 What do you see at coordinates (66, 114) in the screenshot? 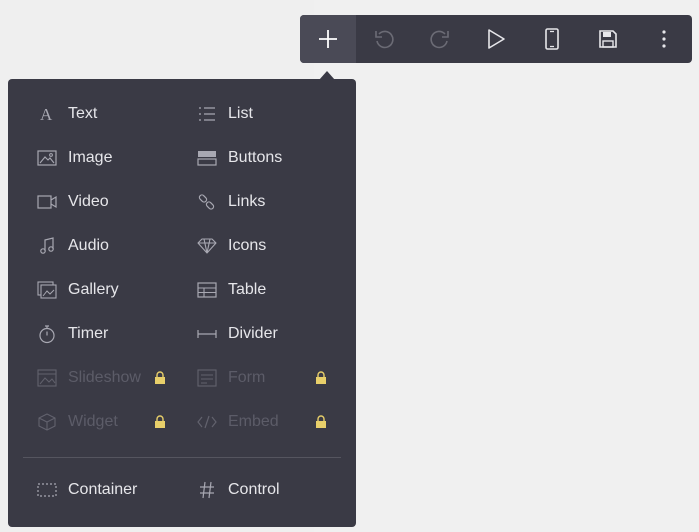
I see `element-item-text: A Text` at bounding box center [66, 114].